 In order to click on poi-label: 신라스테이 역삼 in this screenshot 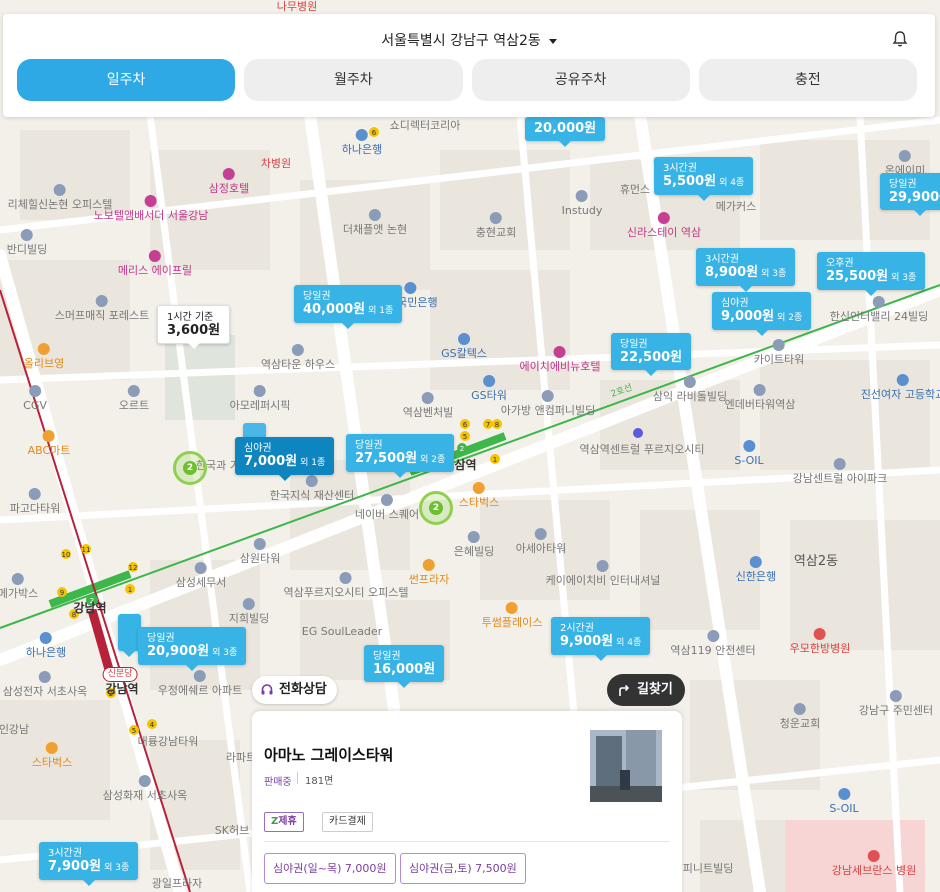, I will do `click(664, 225)`.